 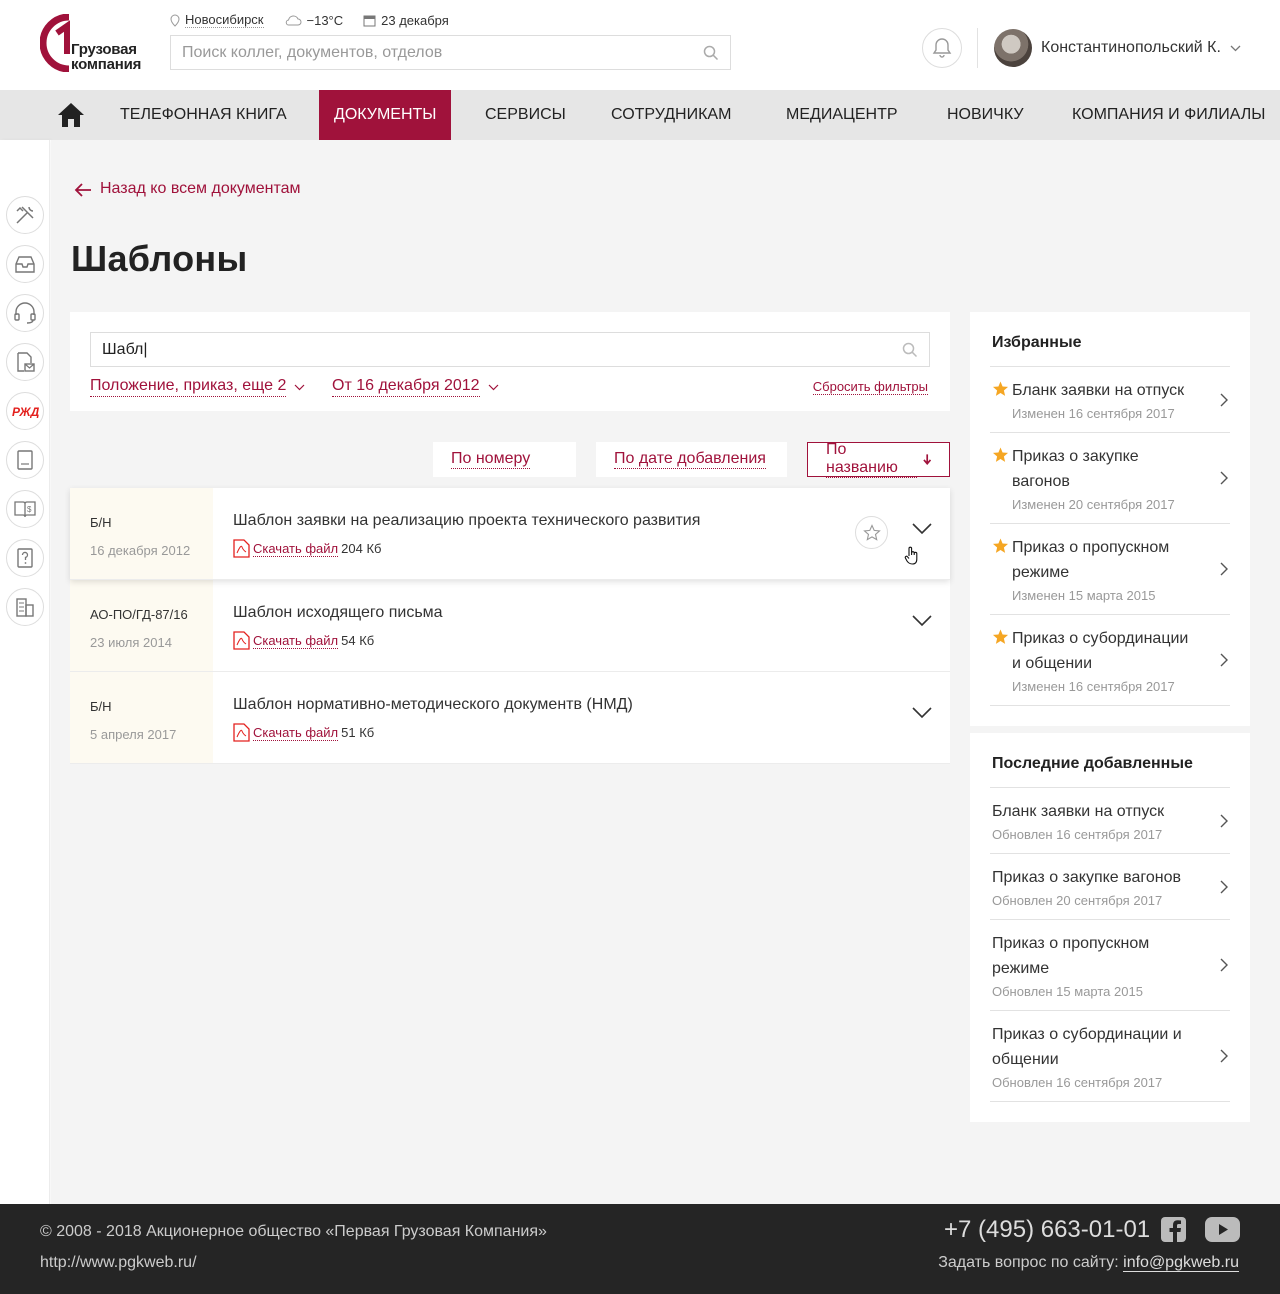 What do you see at coordinates (188, 387) in the screenshot?
I see `type-filter-label: Положение, приказ, еще 2` at bounding box center [188, 387].